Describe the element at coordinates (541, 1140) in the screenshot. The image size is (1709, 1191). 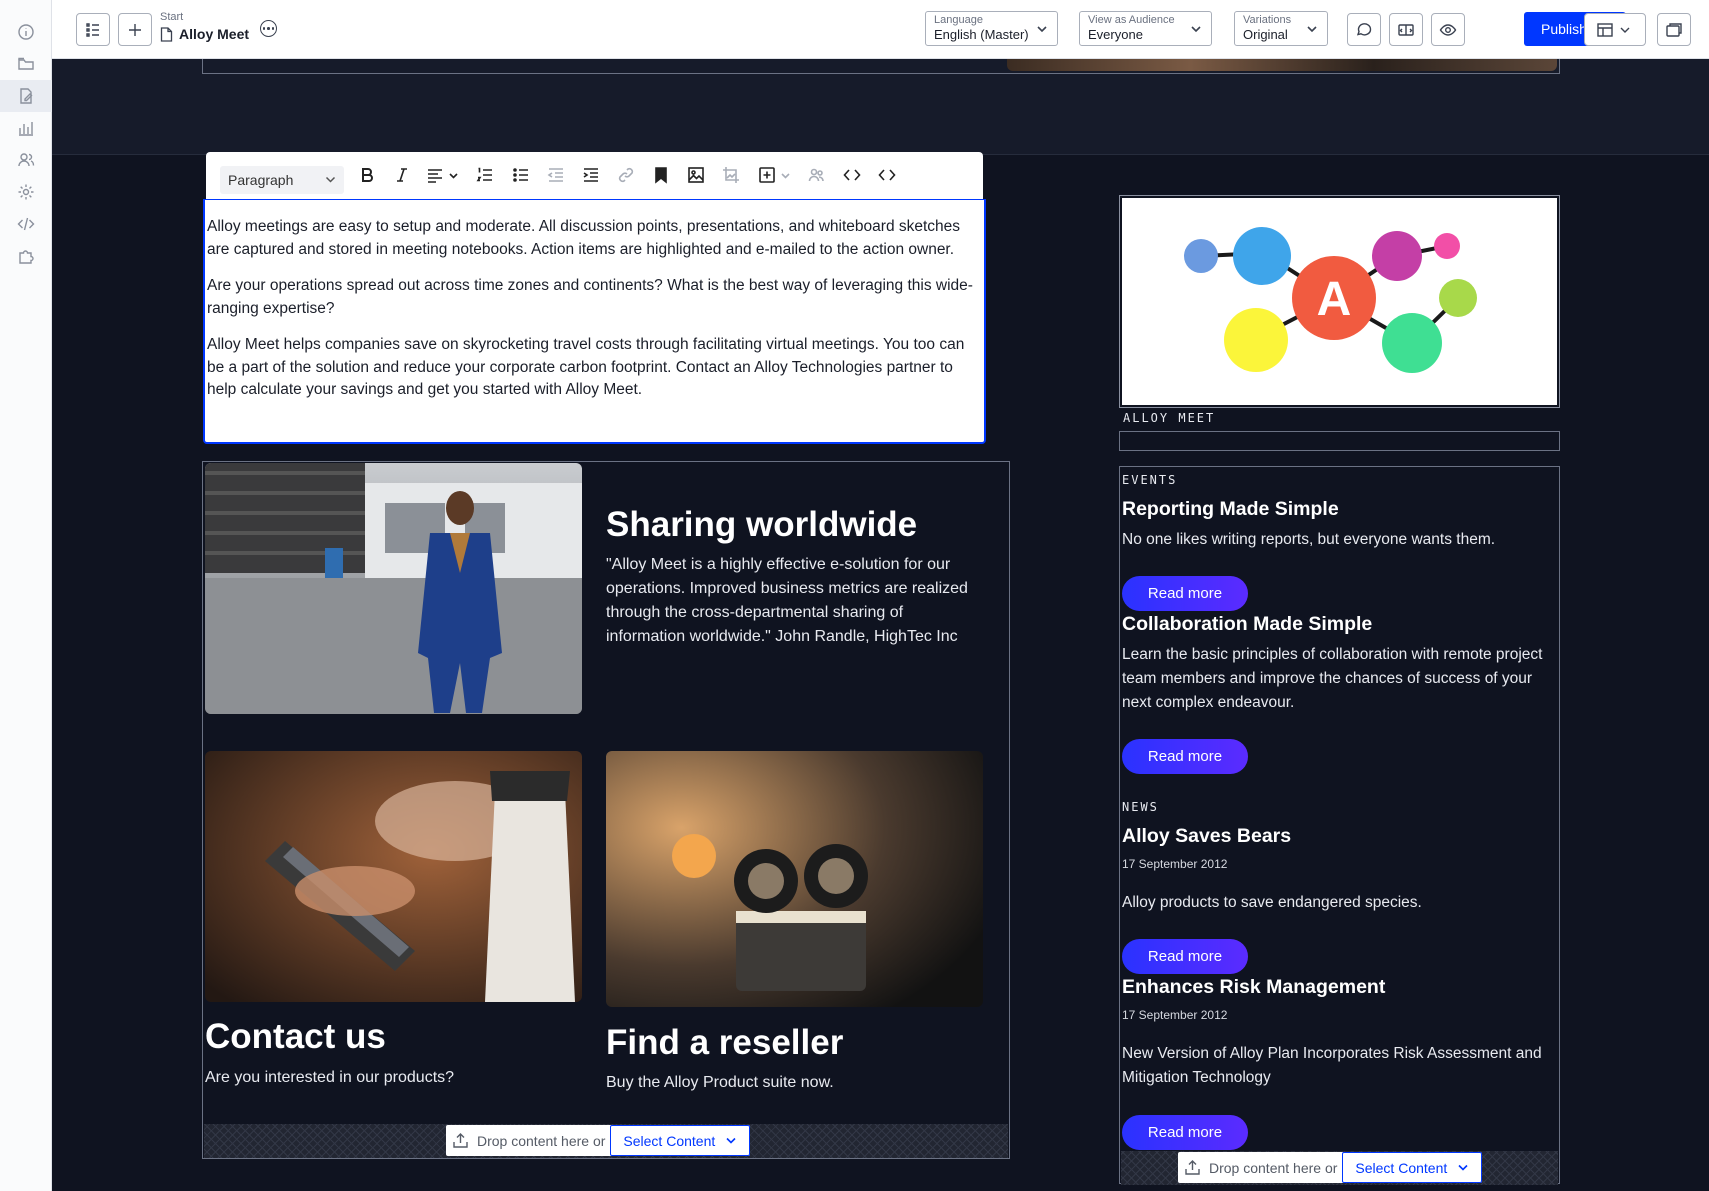
I see `dropzone-text: Drop content here or` at that location.